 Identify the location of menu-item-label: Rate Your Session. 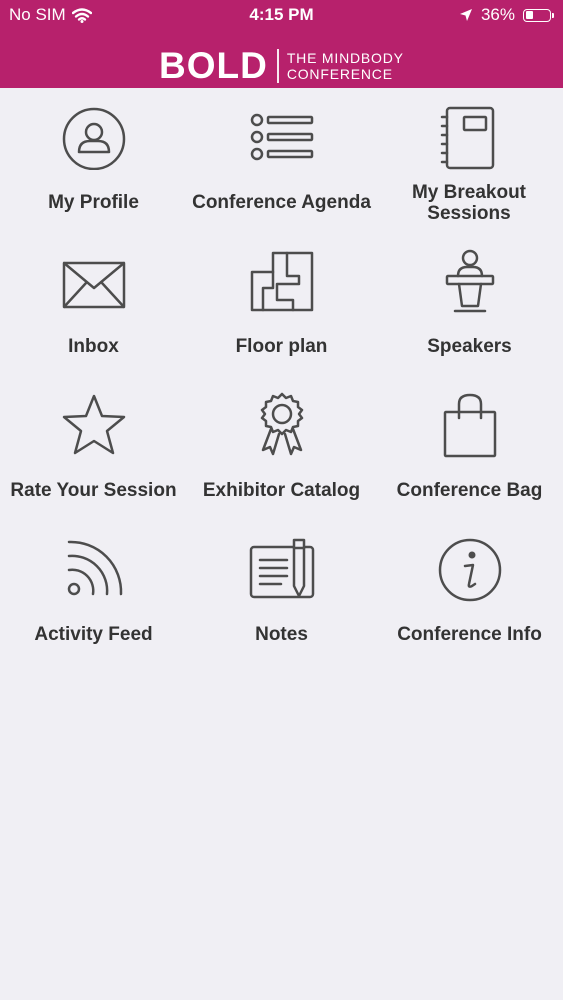
(93, 490).